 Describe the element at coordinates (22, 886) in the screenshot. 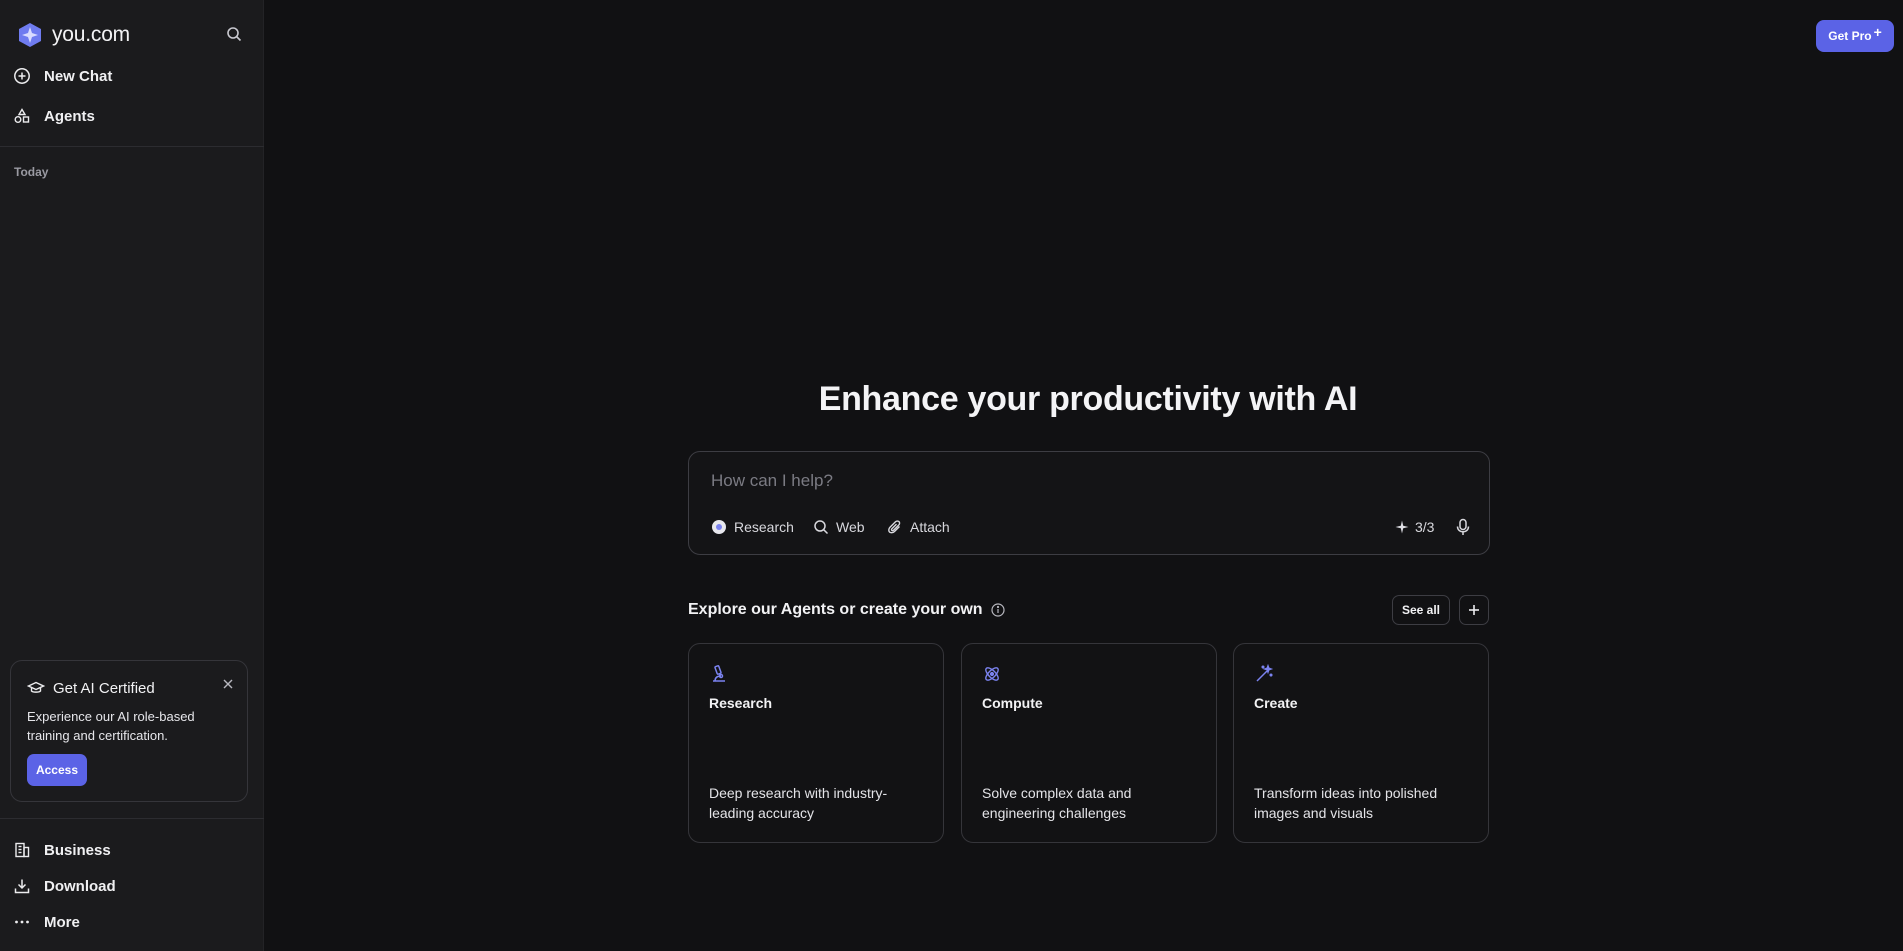

I see `download-icon` at that location.